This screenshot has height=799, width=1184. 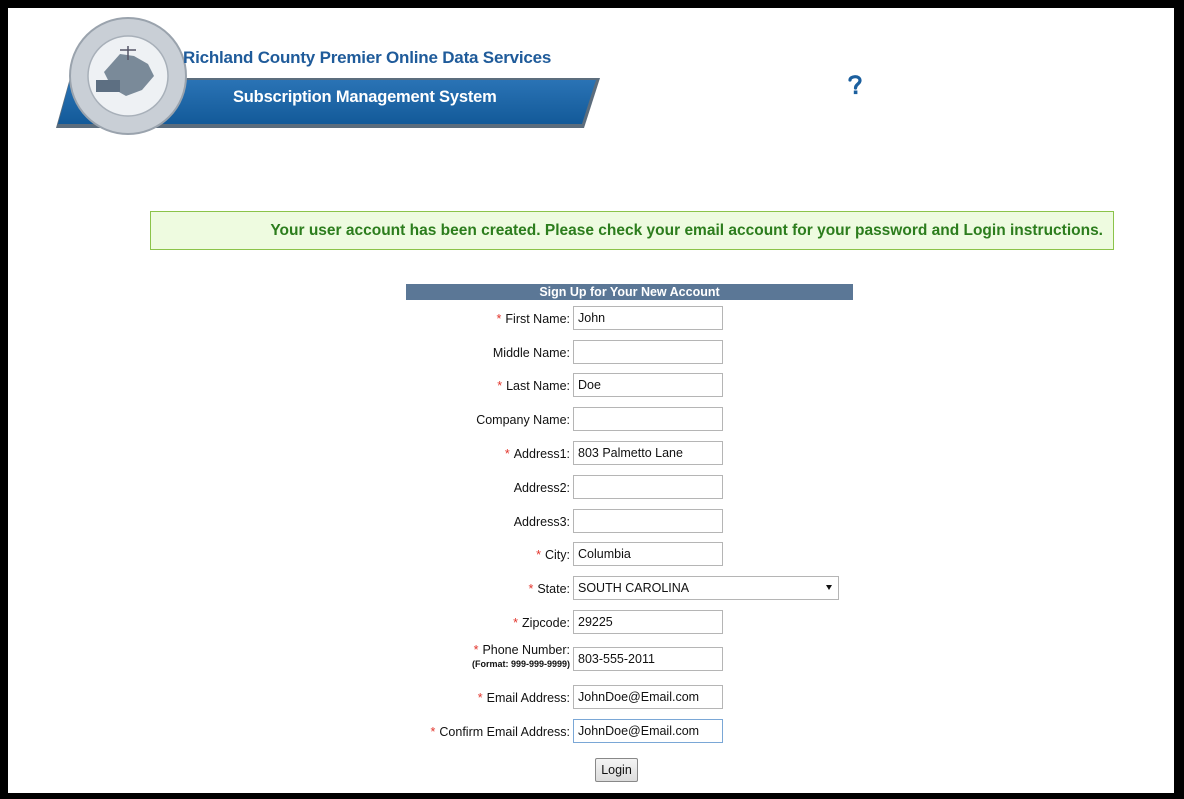 What do you see at coordinates (648, 731) in the screenshot?
I see `confirm-email-input` at bounding box center [648, 731].